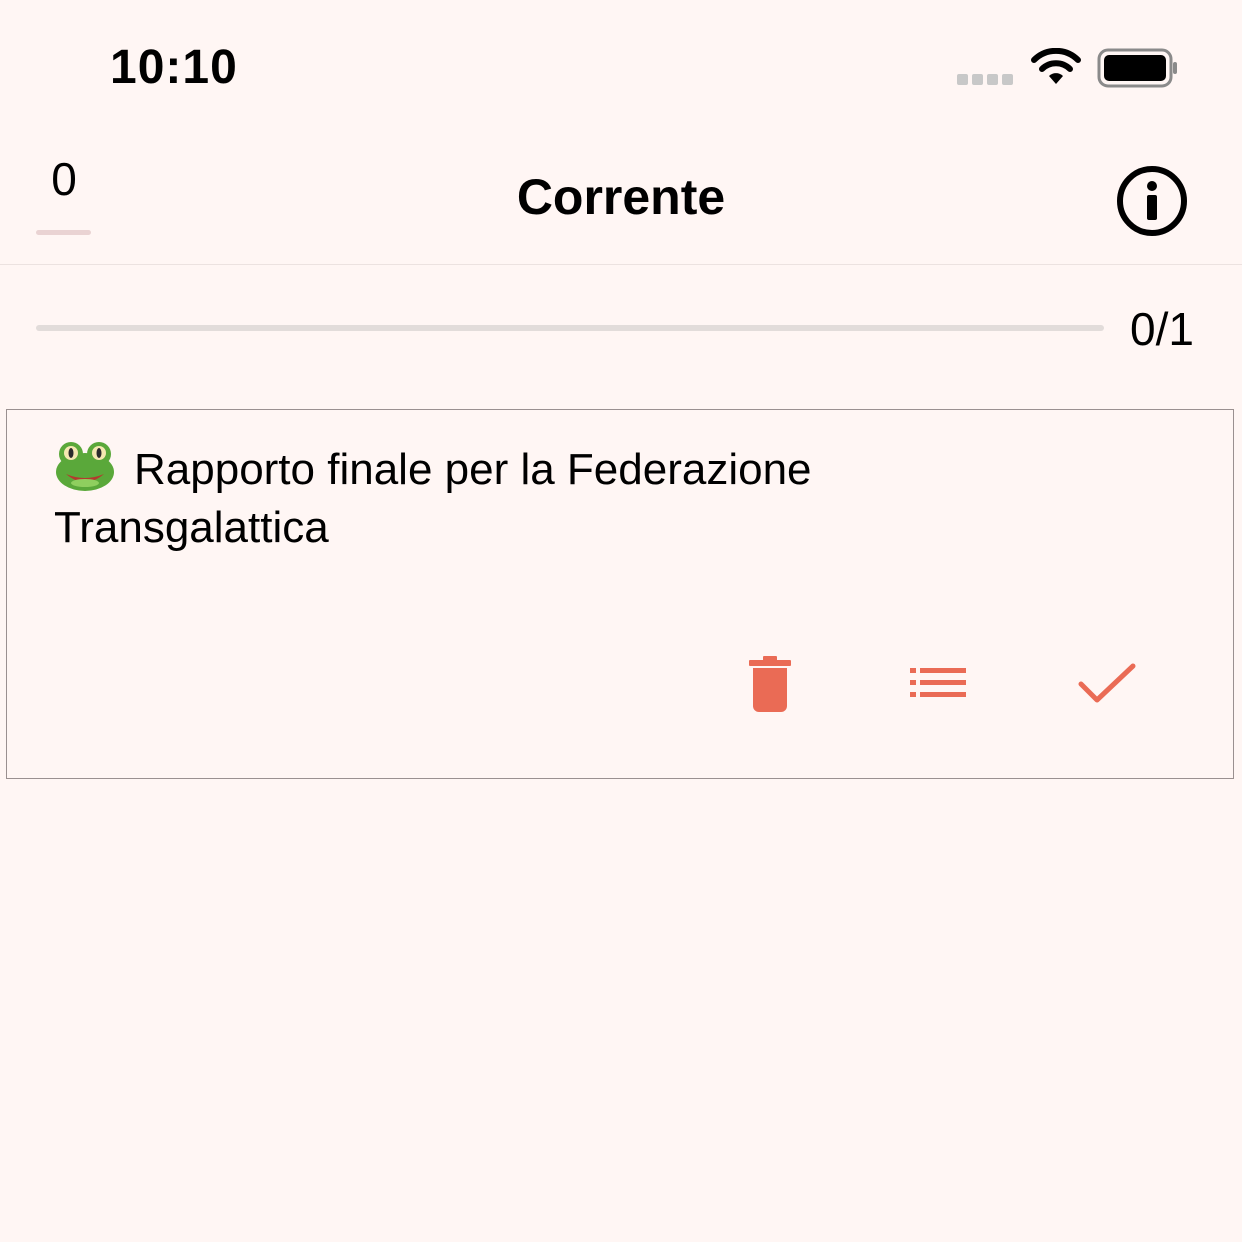 The width and height of the screenshot is (1242, 1242). Describe the element at coordinates (1162, 329) in the screenshot. I see `progress-label: 0/1` at that location.